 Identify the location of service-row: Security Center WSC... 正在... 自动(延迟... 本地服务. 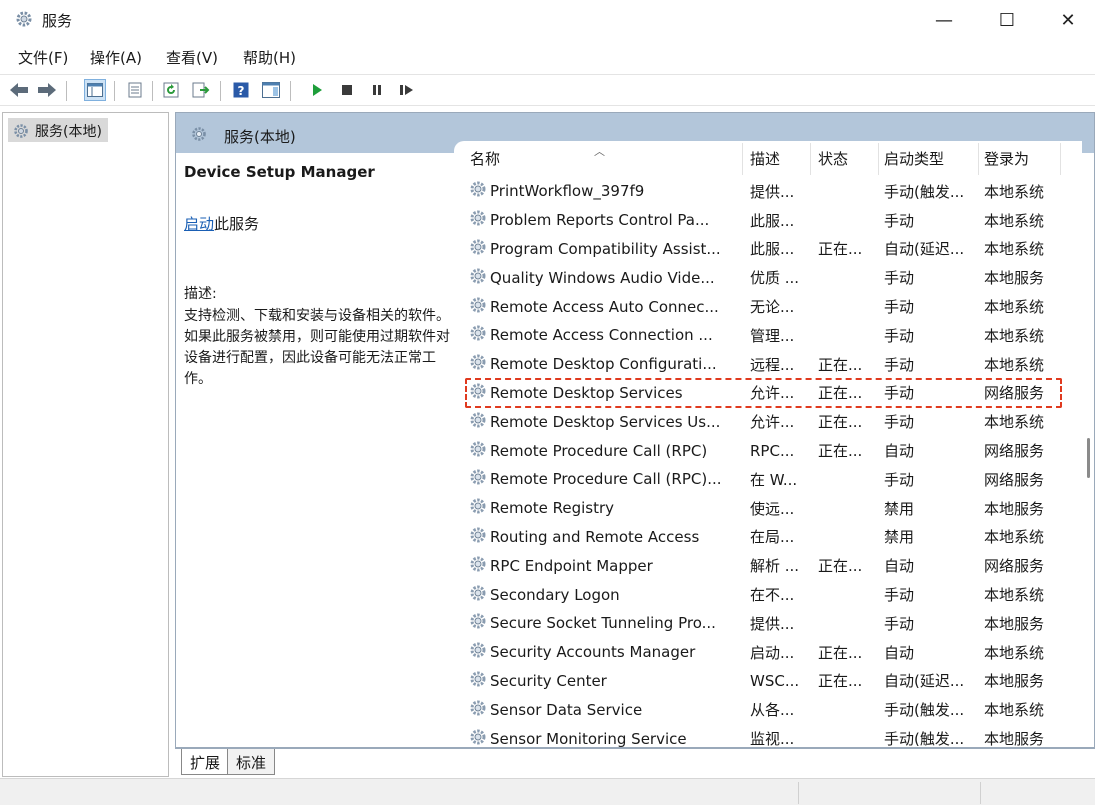
(768, 681).